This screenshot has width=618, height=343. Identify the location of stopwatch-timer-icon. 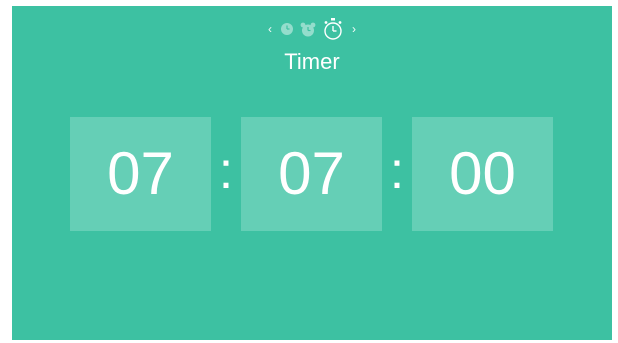
(333, 29).